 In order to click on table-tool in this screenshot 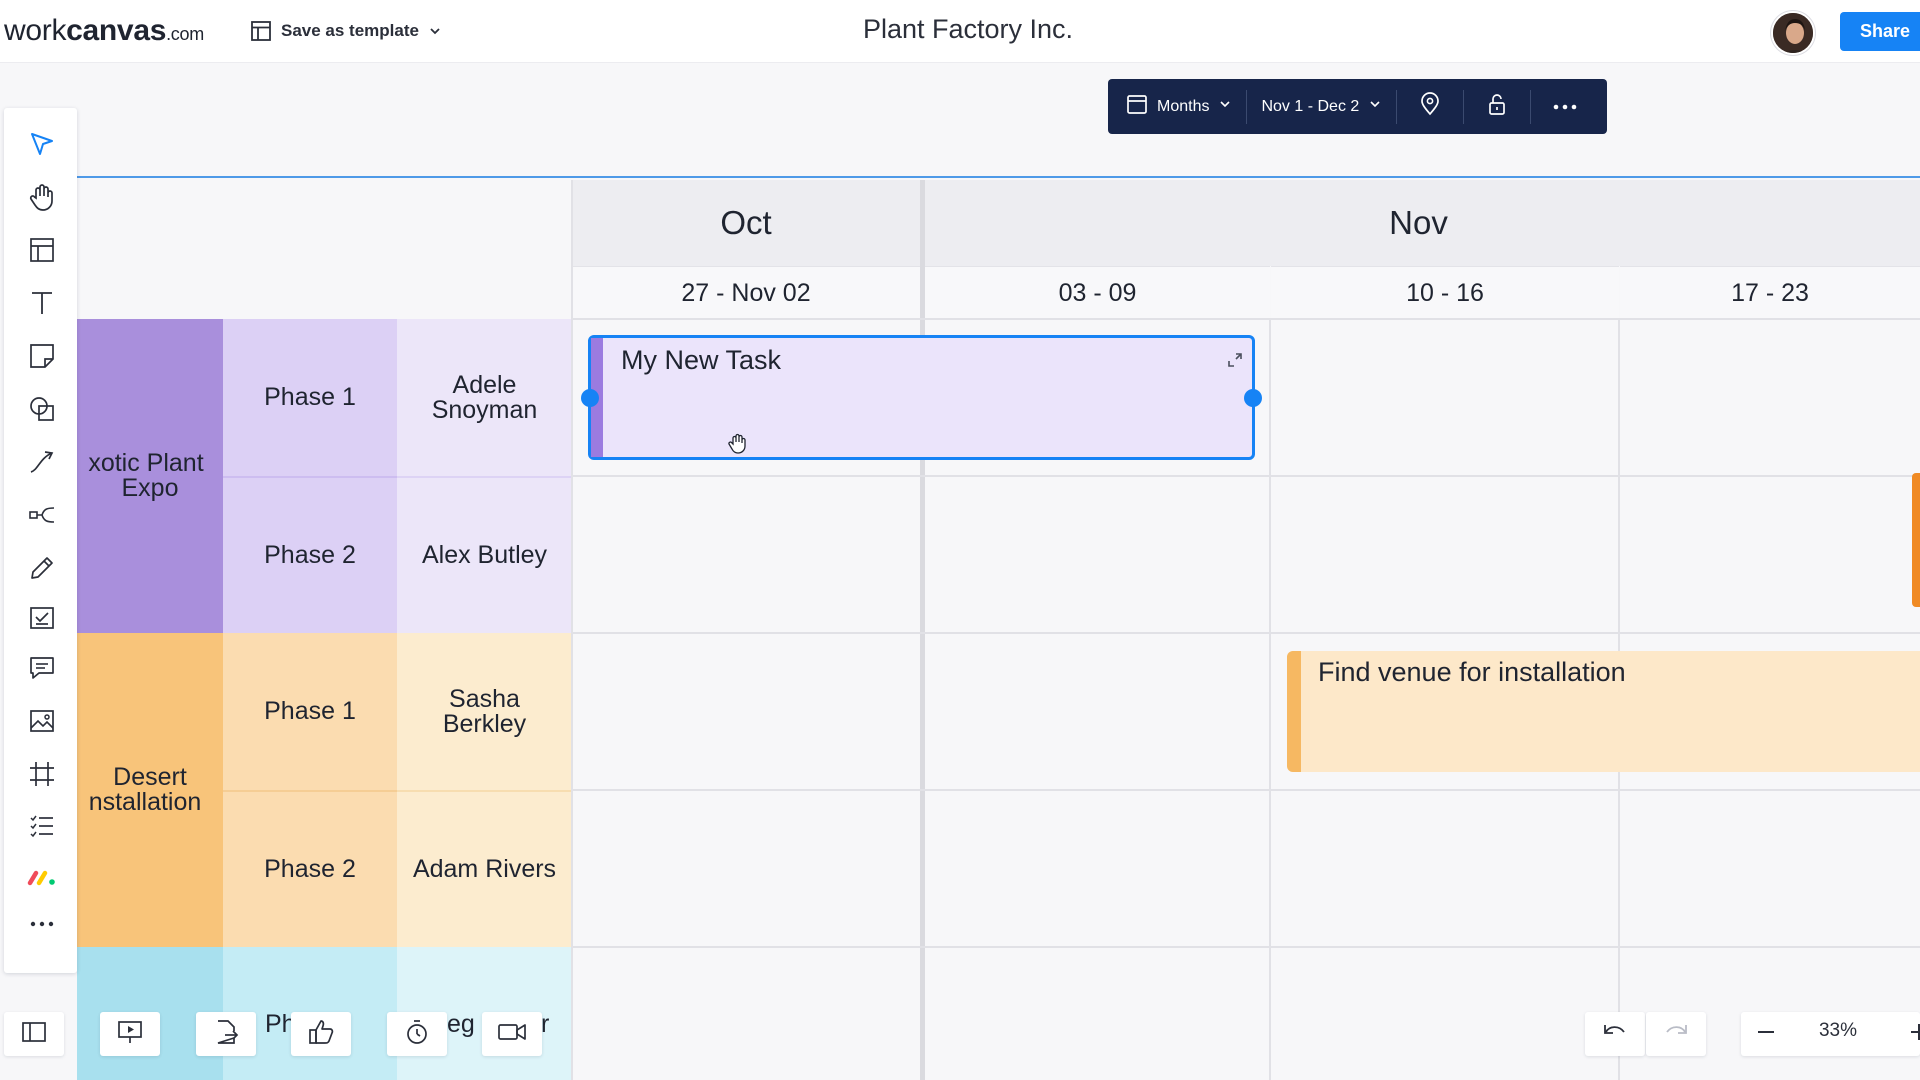, I will do `click(42, 252)`.